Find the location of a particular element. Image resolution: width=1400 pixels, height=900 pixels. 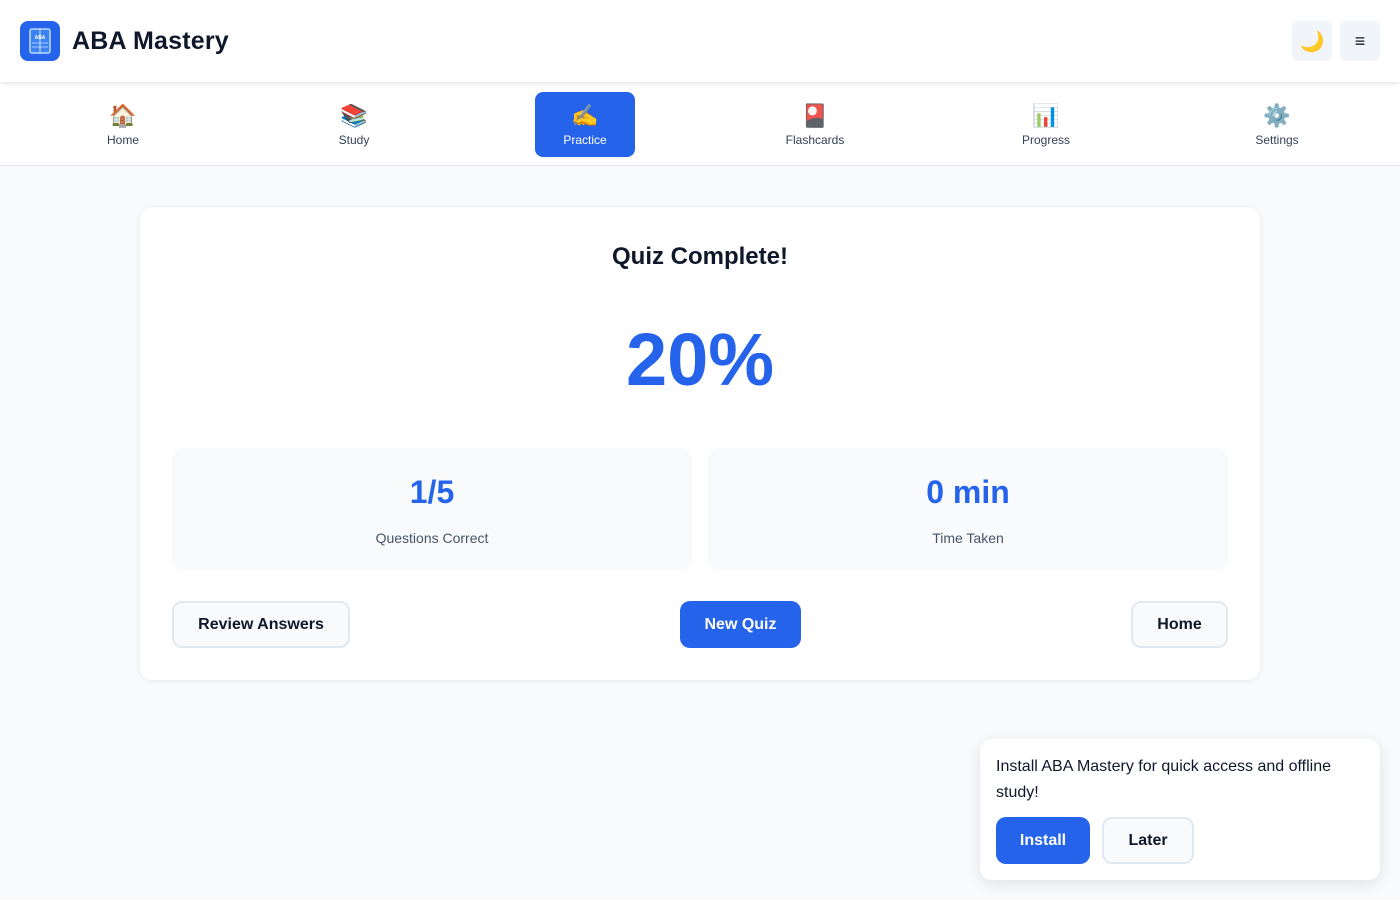

stat-value-time: 0 min is located at coordinates (968, 492).